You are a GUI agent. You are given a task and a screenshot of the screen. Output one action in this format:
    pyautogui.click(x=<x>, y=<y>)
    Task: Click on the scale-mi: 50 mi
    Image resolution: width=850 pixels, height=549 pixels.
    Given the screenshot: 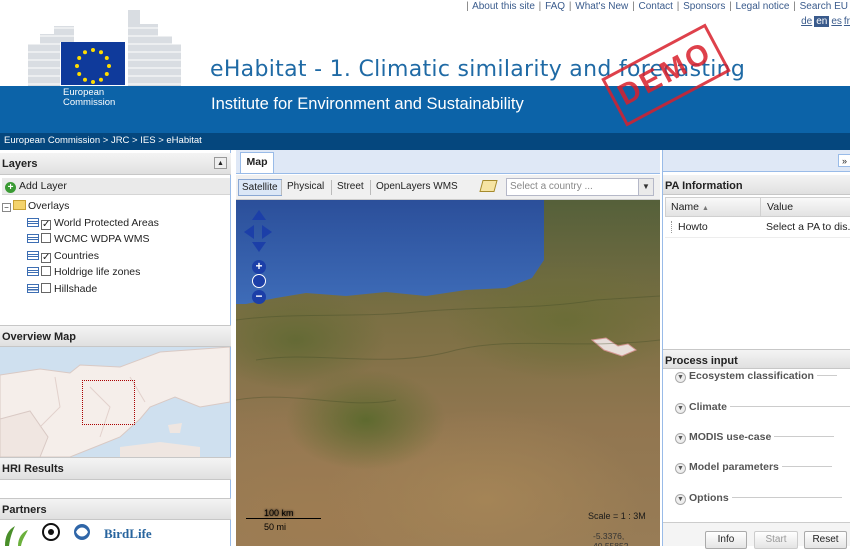 What is the action you would take?
    pyautogui.click(x=275, y=527)
    